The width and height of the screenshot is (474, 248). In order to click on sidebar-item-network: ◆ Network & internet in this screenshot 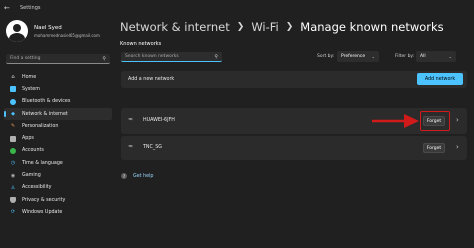, I will do `click(58, 114)`.